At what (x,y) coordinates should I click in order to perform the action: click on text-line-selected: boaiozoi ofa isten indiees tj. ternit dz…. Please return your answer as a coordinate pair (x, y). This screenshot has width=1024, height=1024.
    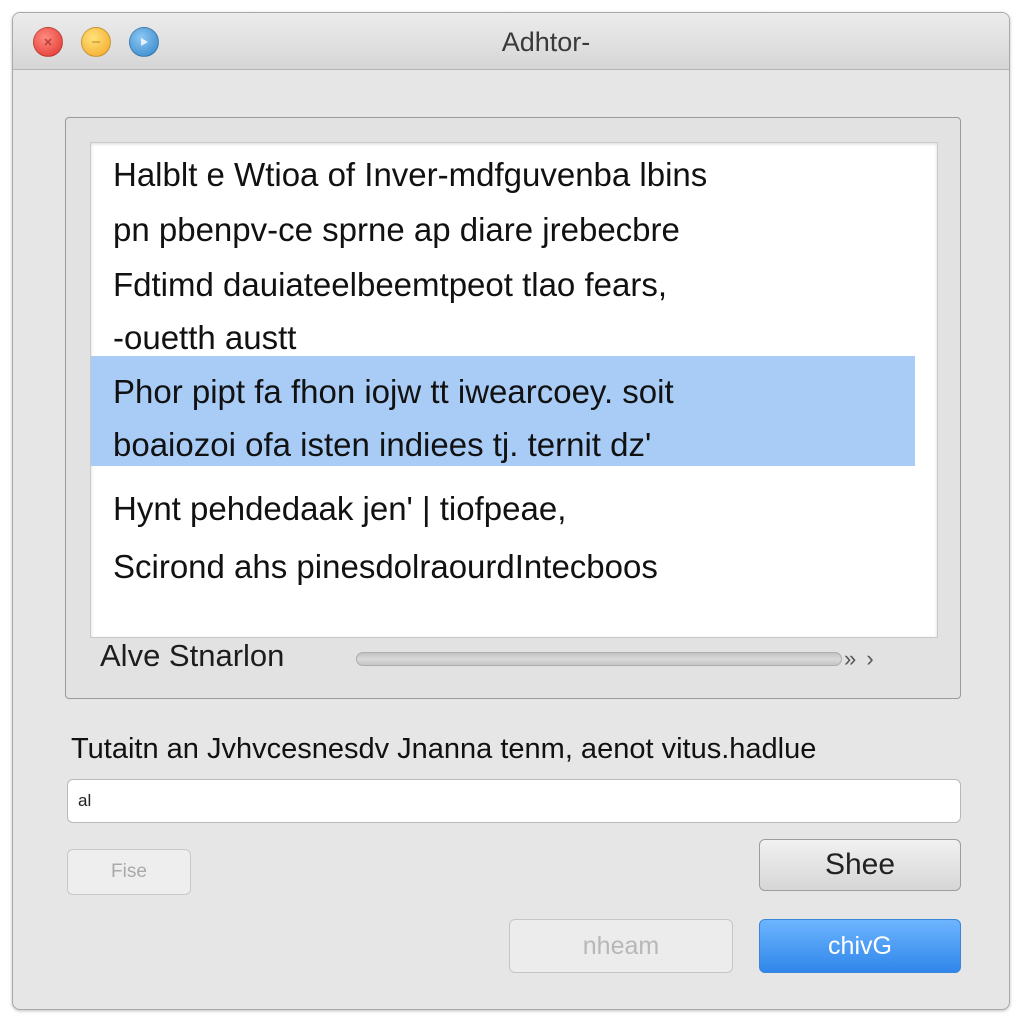
    Looking at the image, I should click on (382, 444).